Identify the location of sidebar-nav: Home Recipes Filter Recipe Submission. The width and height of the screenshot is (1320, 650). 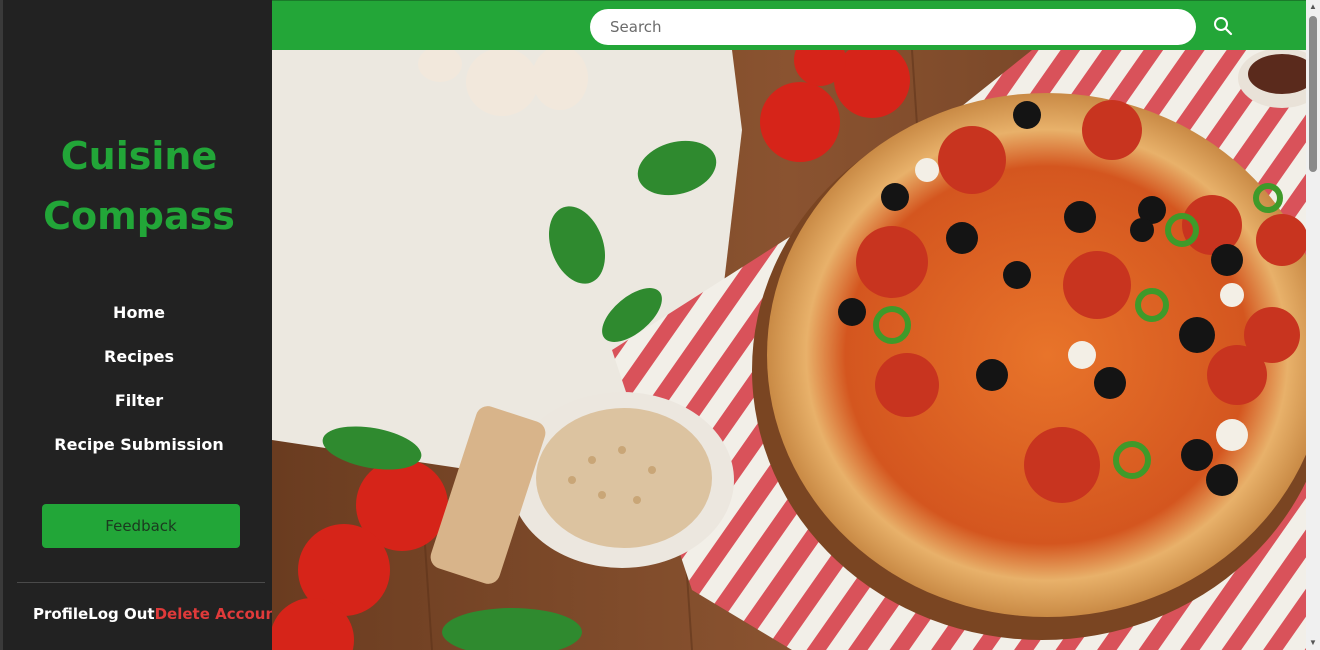
(139, 384).